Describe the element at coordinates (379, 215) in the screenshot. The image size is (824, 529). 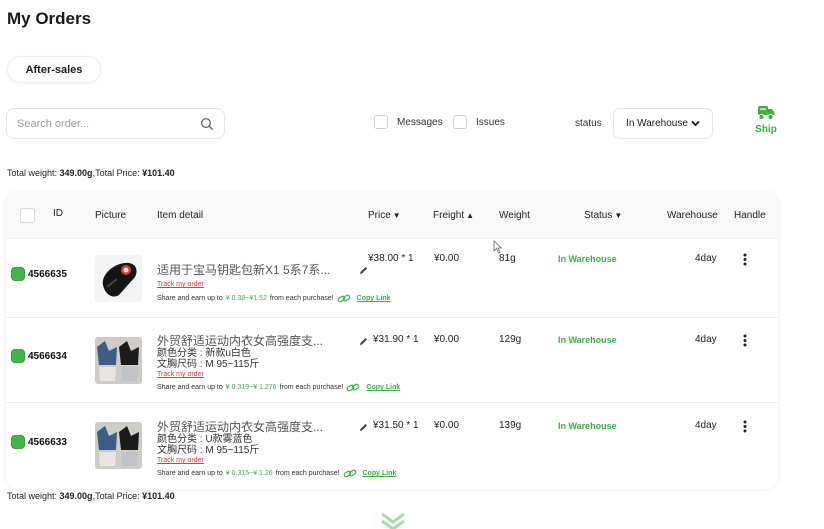
I see `col-price-label: Price` at that location.